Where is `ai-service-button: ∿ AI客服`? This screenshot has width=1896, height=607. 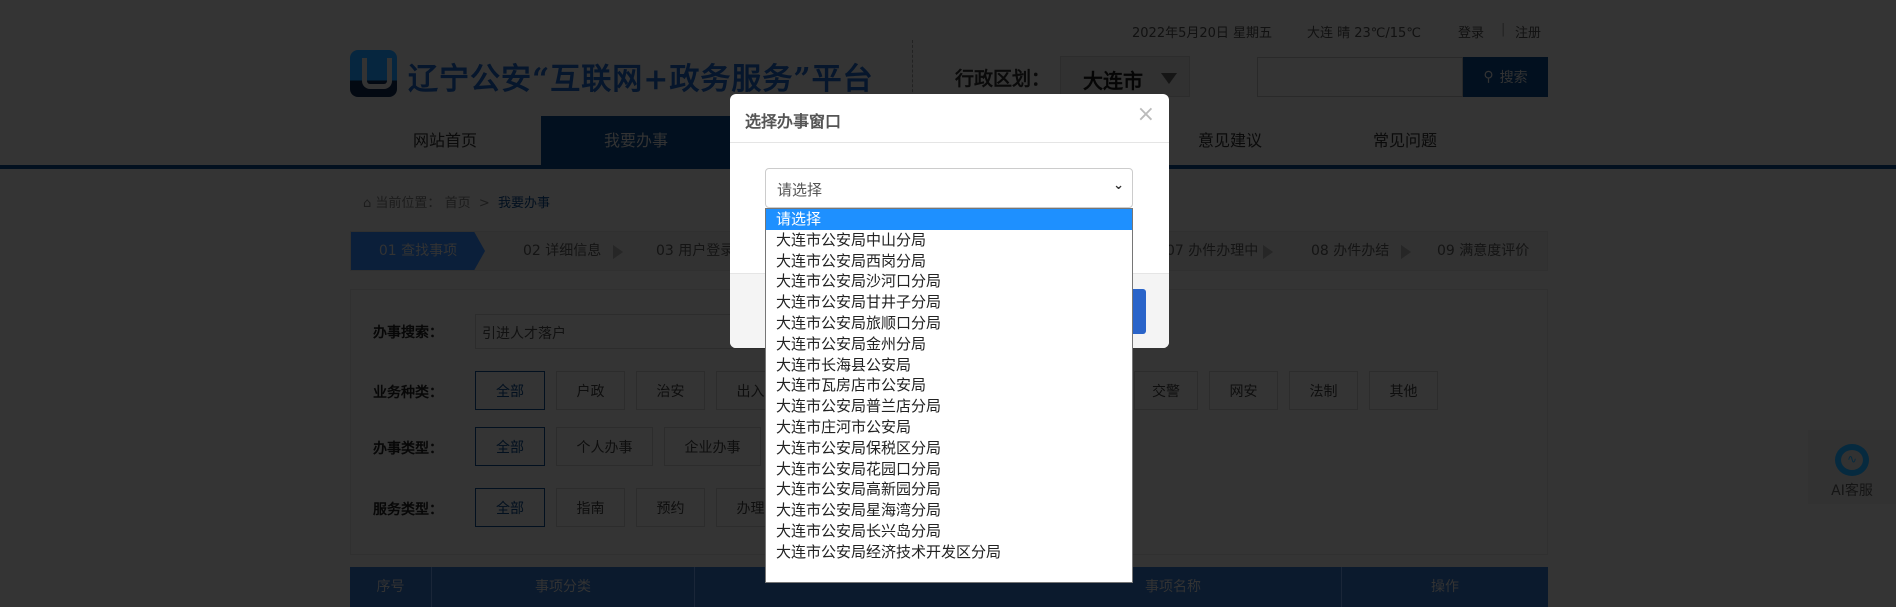 ai-service-button: ∿ AI客服 is located at coordinates (1852, 467).